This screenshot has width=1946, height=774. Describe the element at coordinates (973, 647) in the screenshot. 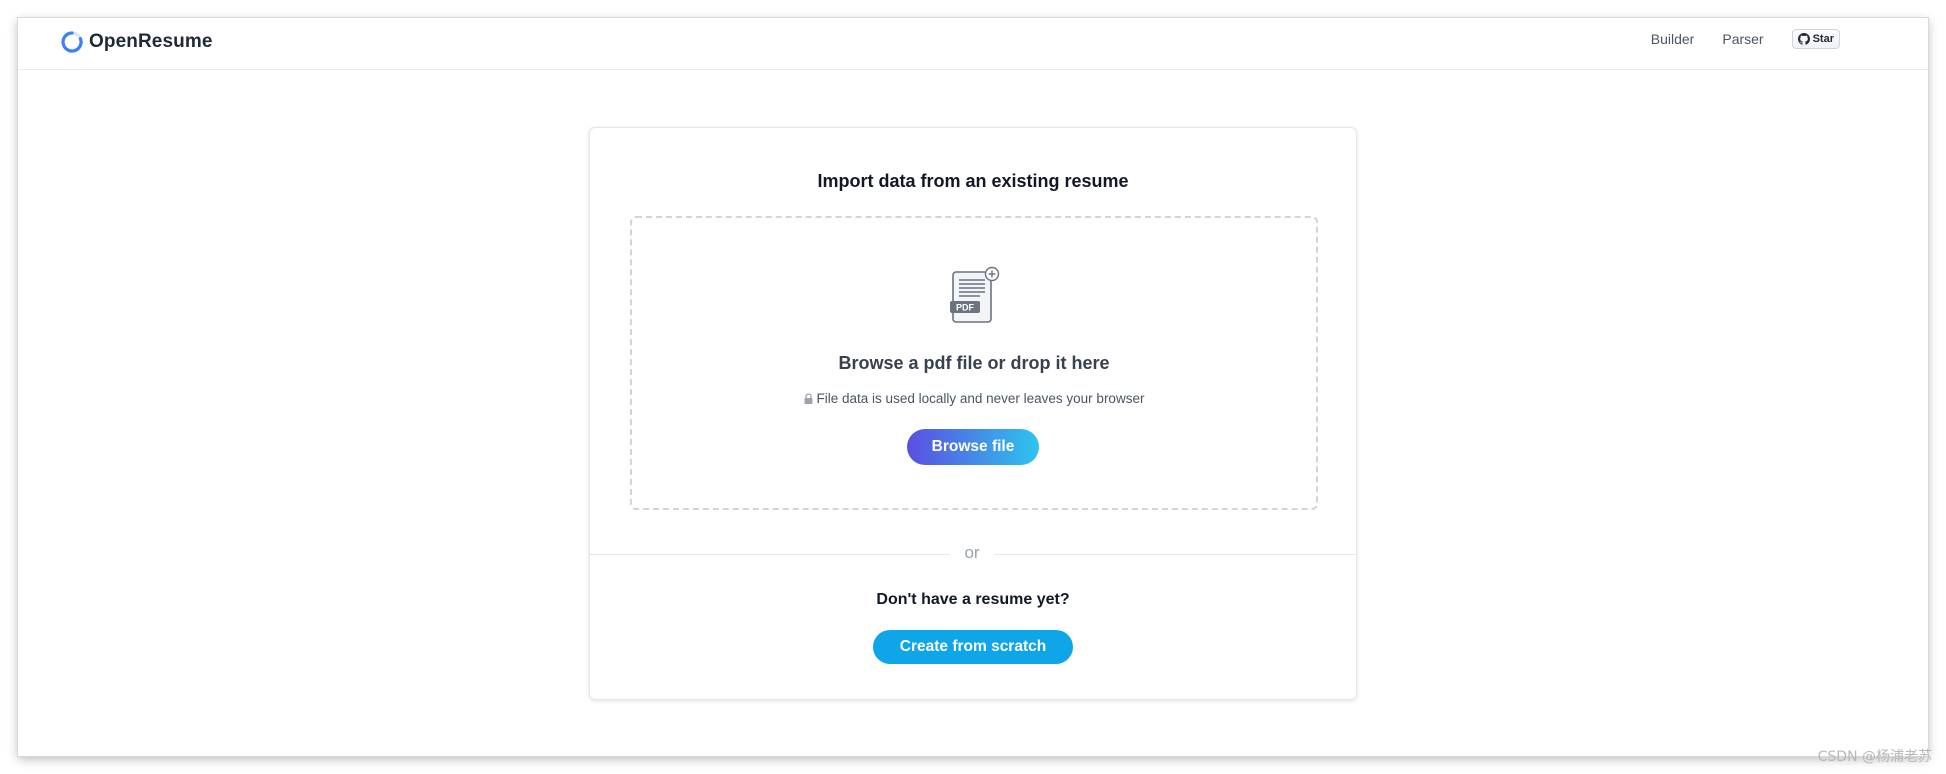

I see `create-from-scratch-button: Create from scratch` at that location.